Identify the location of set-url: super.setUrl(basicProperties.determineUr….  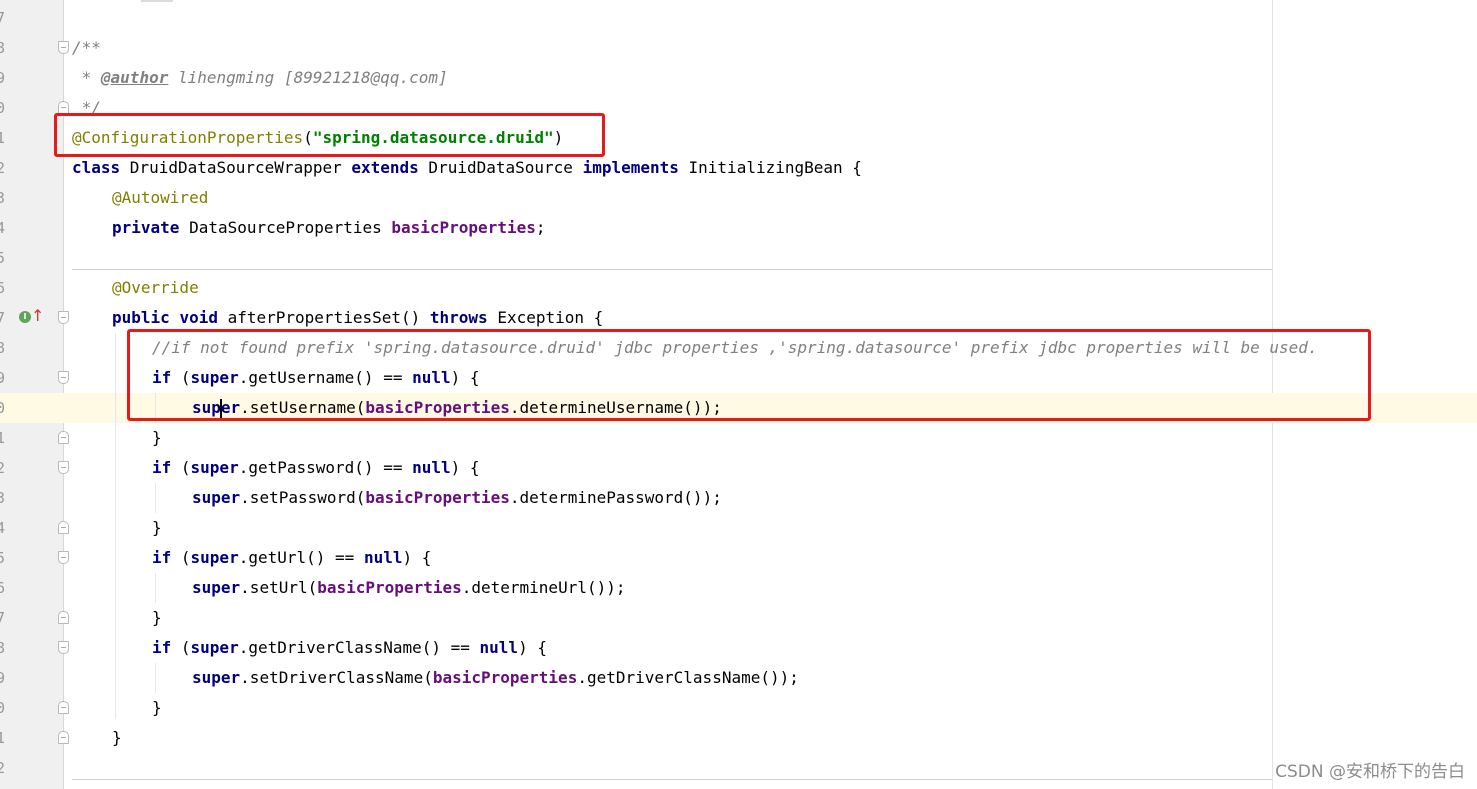
(409, 588).